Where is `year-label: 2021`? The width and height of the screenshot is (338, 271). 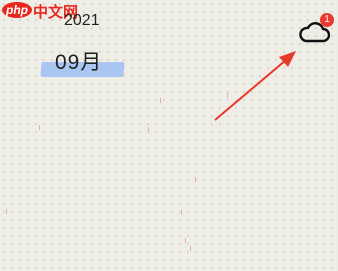
year-label: 2021 is located at coordinates (82, 20).